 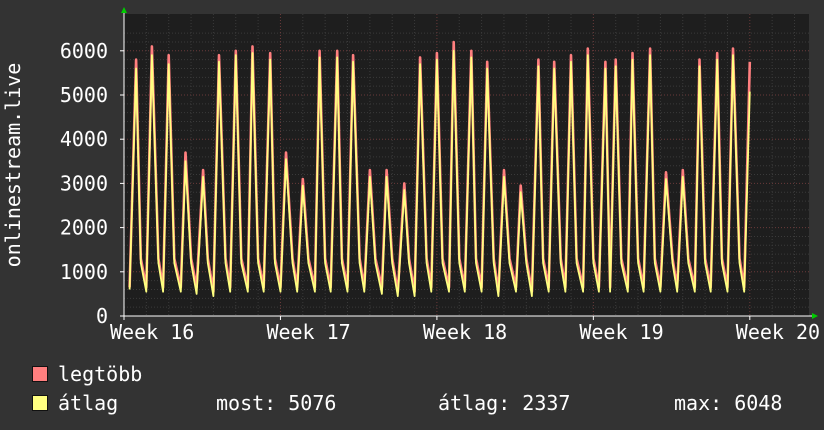 What do you see at coordinates (102, 316) in the screenshot?
I see `y-tick-label: 0` at bounding box center [102, 316].